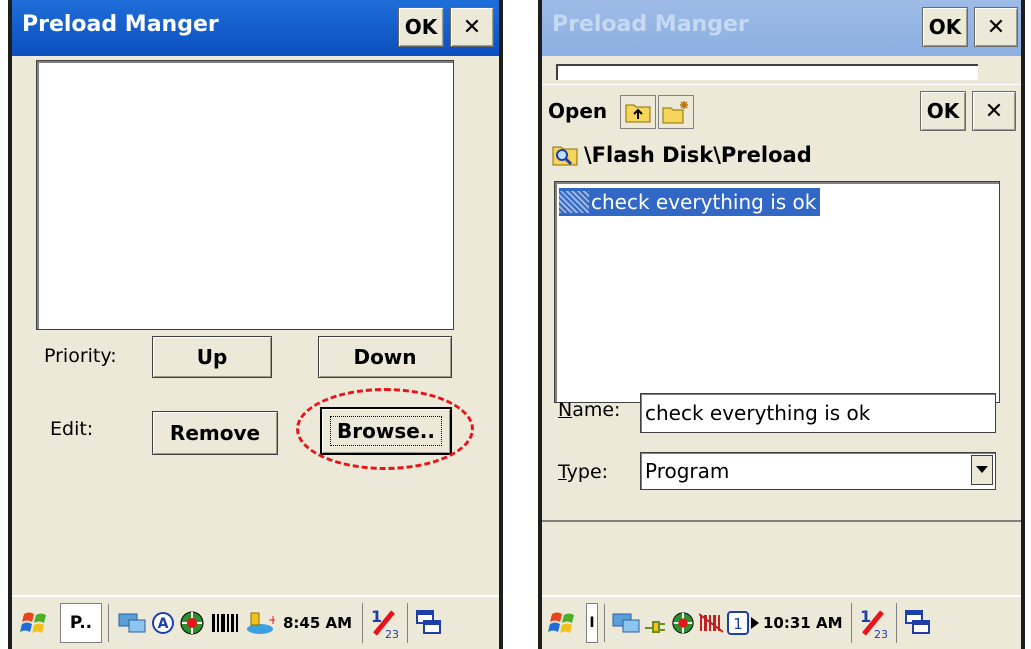 The image size is (1031, 649). Describe the element at coordinates (80, 356) in the screenshot. I see `priority-label: Priority:` at that location.